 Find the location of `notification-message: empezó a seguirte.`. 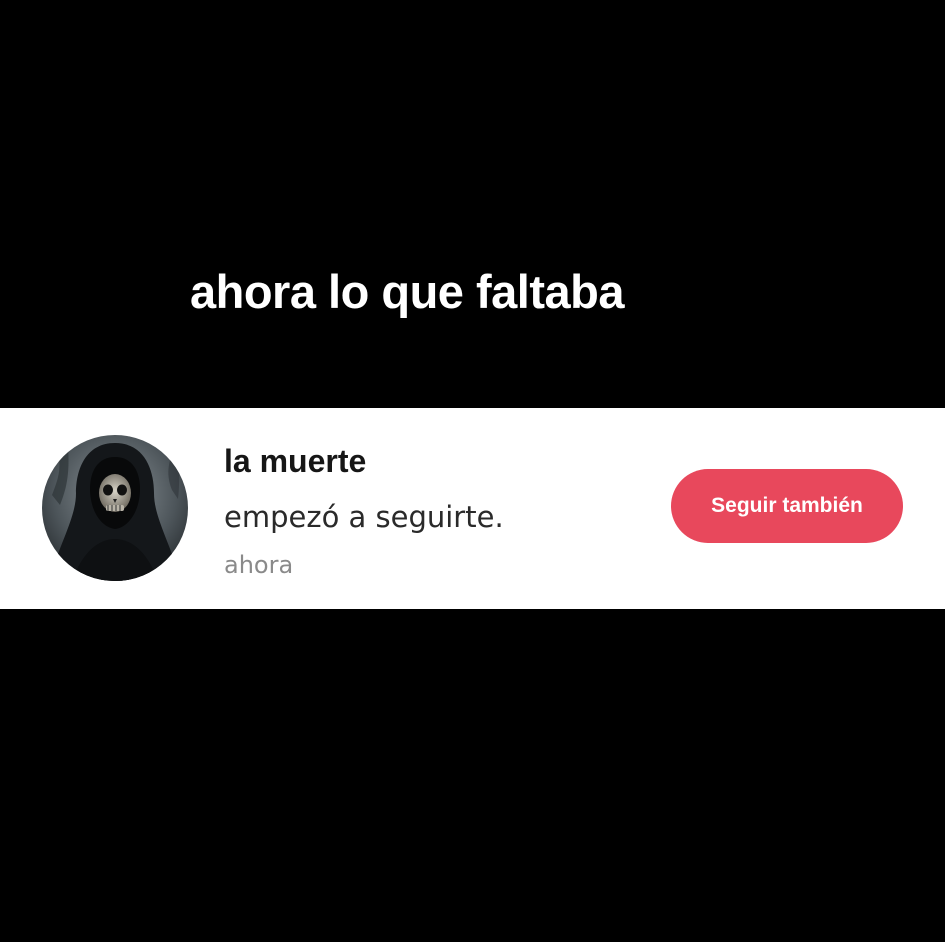

notification-message: empezó a seguirte. is located at coordinates (364, 517).